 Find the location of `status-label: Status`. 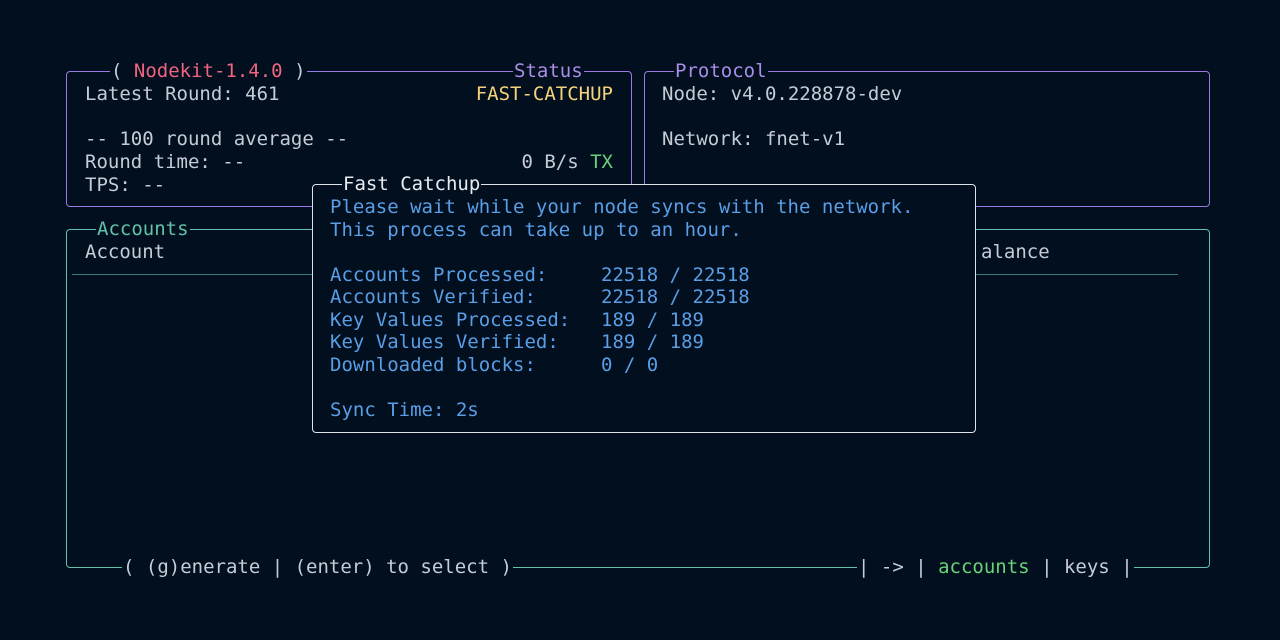

status-label: Status is located at coordinates (548, 71).